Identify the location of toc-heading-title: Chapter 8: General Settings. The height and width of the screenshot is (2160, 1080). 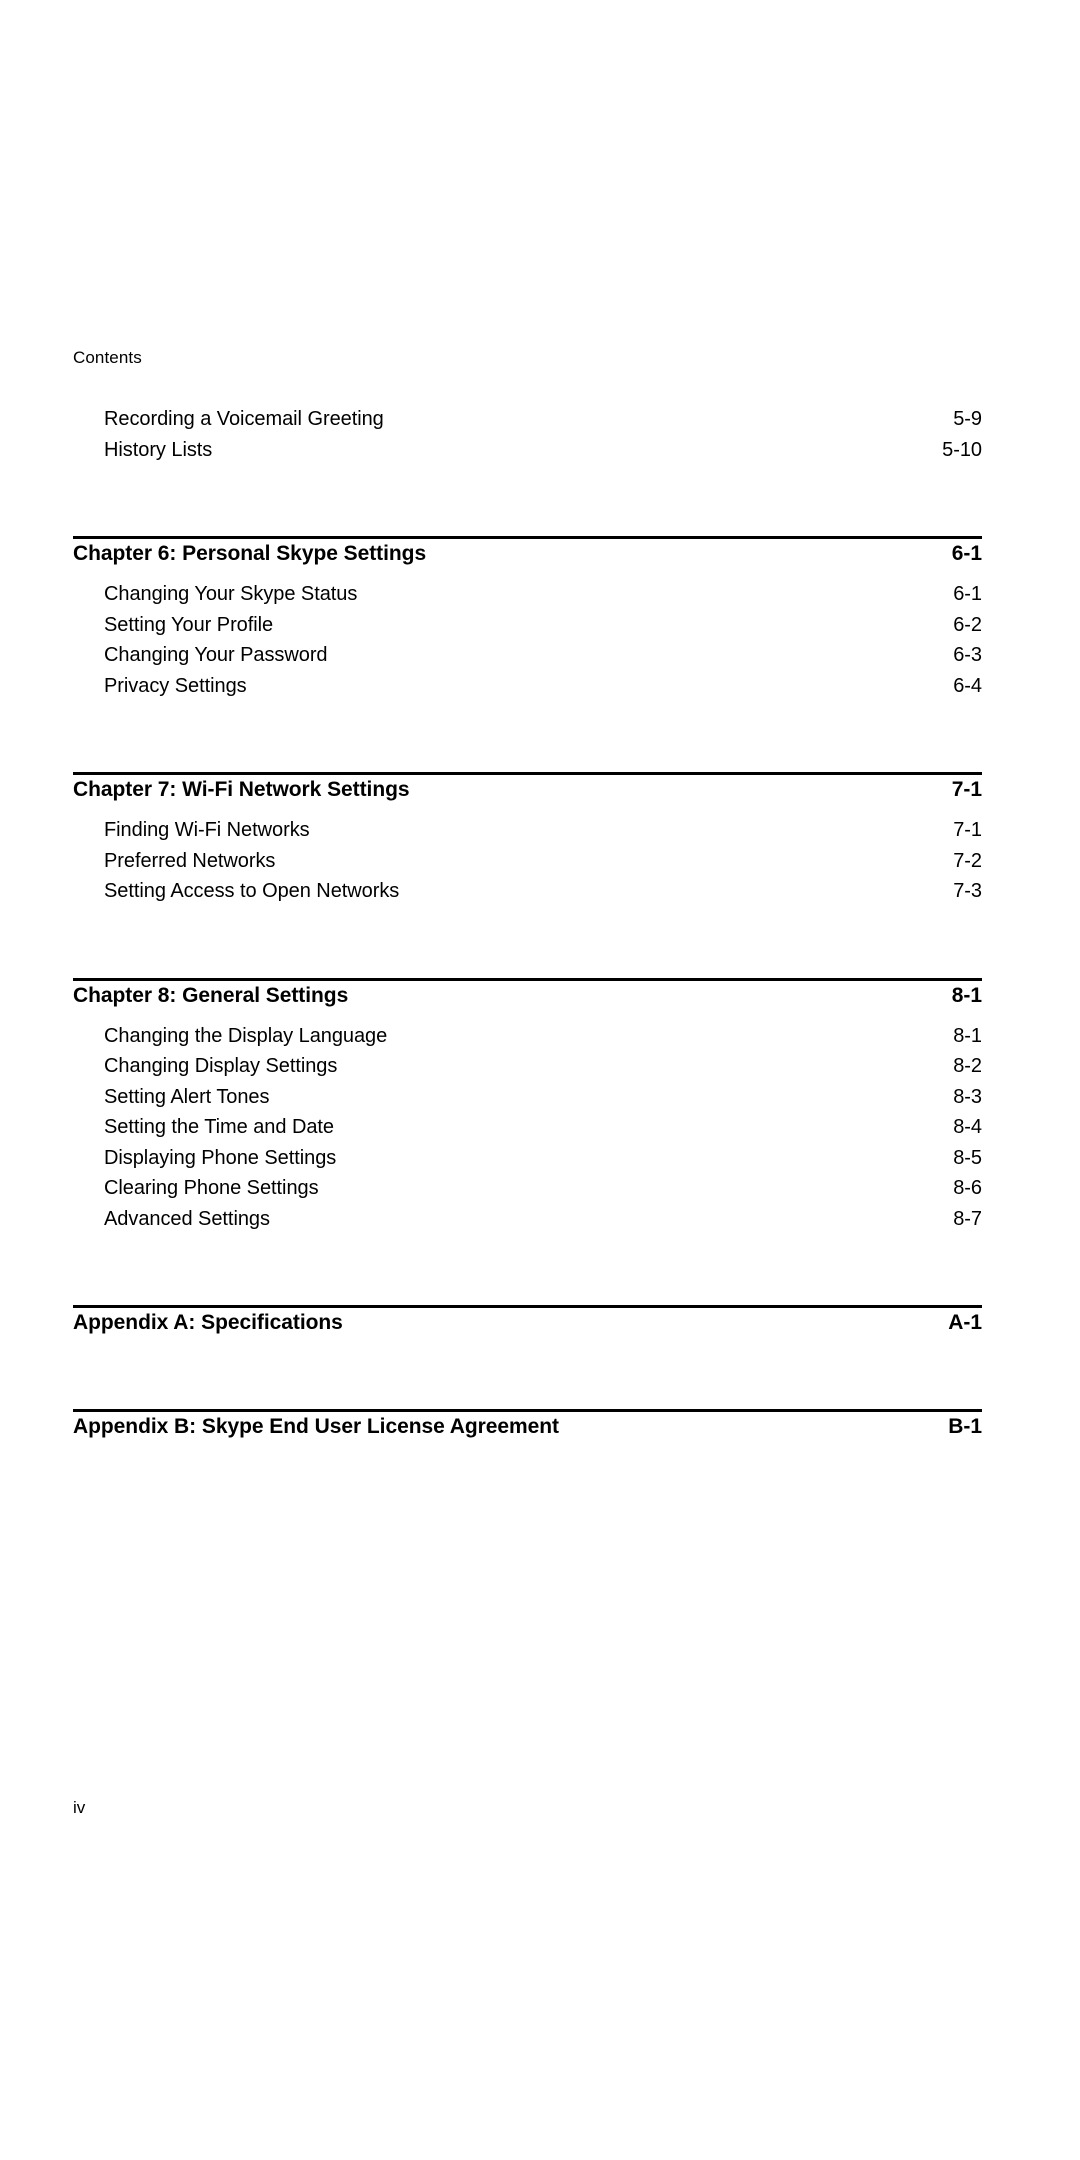
(211, 995).